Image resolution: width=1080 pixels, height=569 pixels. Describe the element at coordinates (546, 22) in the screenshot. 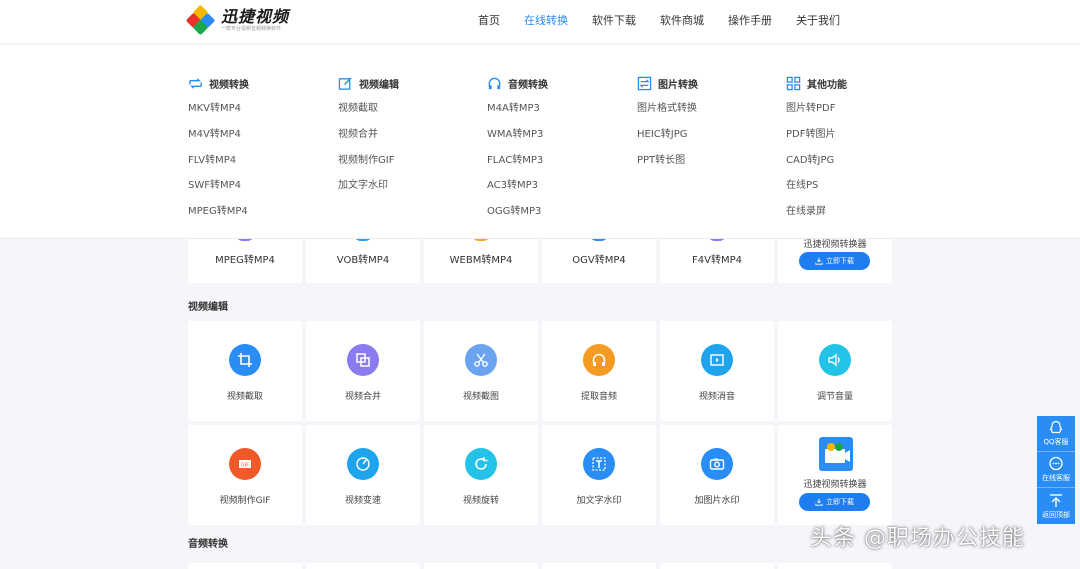

I see `nav-online-convert: 在线转换` at that location.